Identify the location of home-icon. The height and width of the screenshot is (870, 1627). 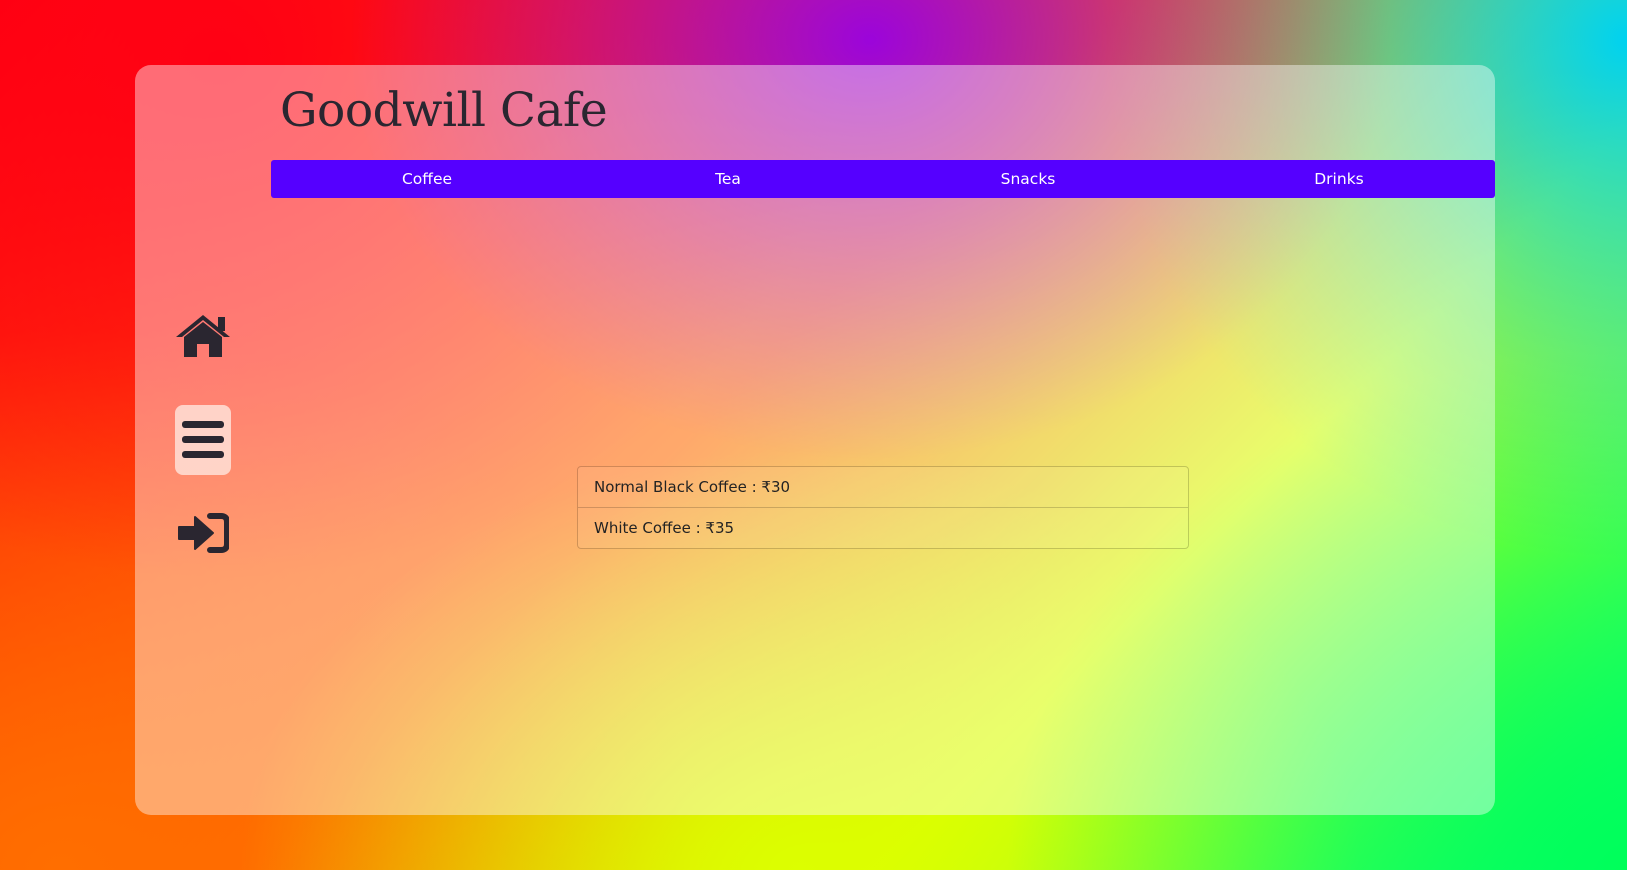
(203, 336).